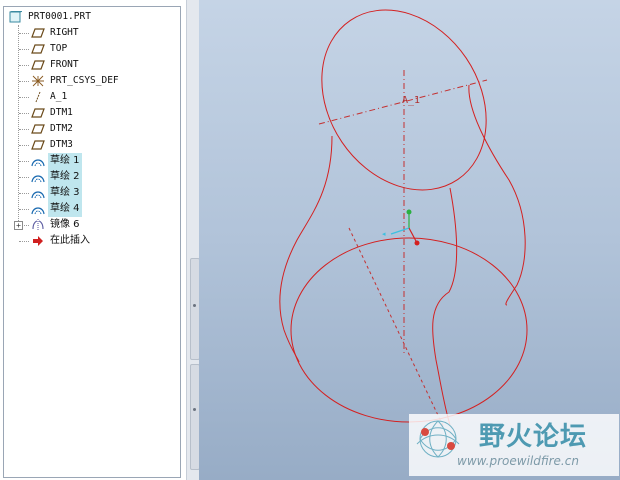 The width and height of the screenshot is (620, 480). I want to click on tree-item: DTM3, so click(92, 145).